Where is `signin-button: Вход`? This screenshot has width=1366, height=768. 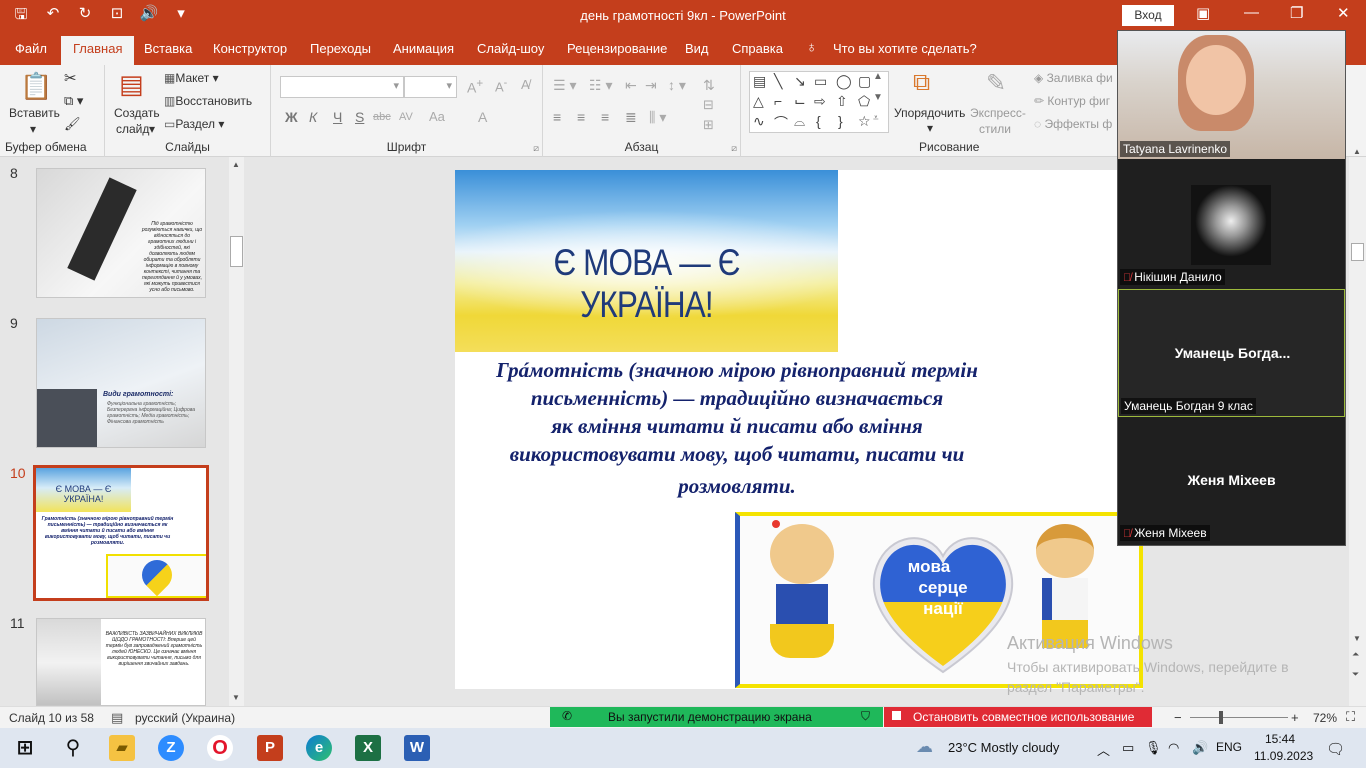
signin-button: Вход is located at coordinates (1148, 15).